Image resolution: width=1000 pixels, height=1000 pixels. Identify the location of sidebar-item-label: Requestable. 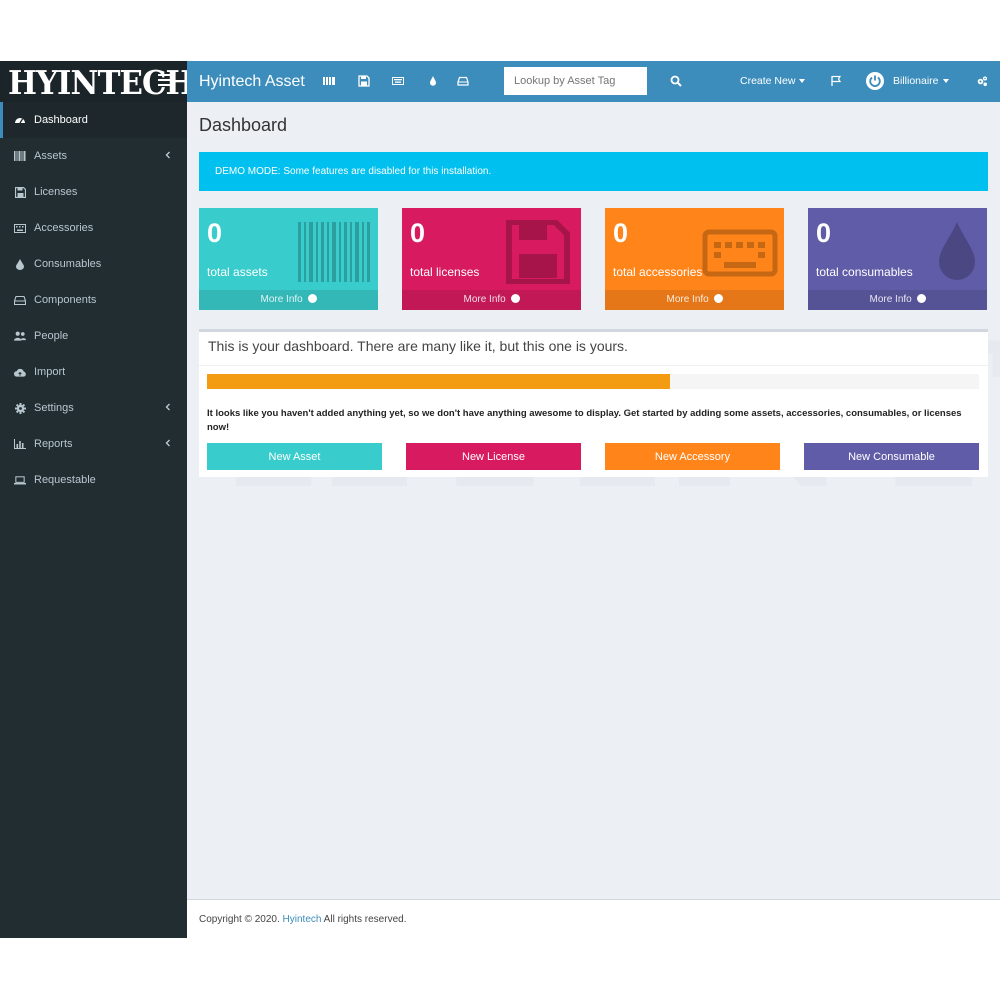
(65, 480).